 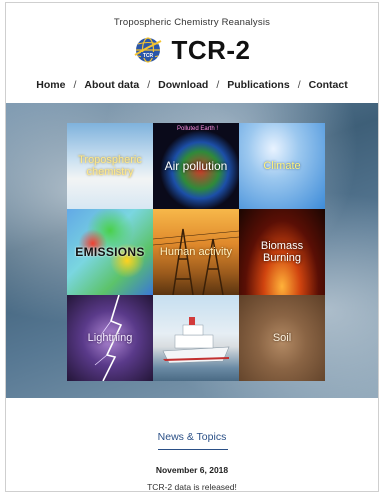 What do you see at coordinates (193, 449) in the screenshot?
I see `news-divider` at bounding box center [193, 449].